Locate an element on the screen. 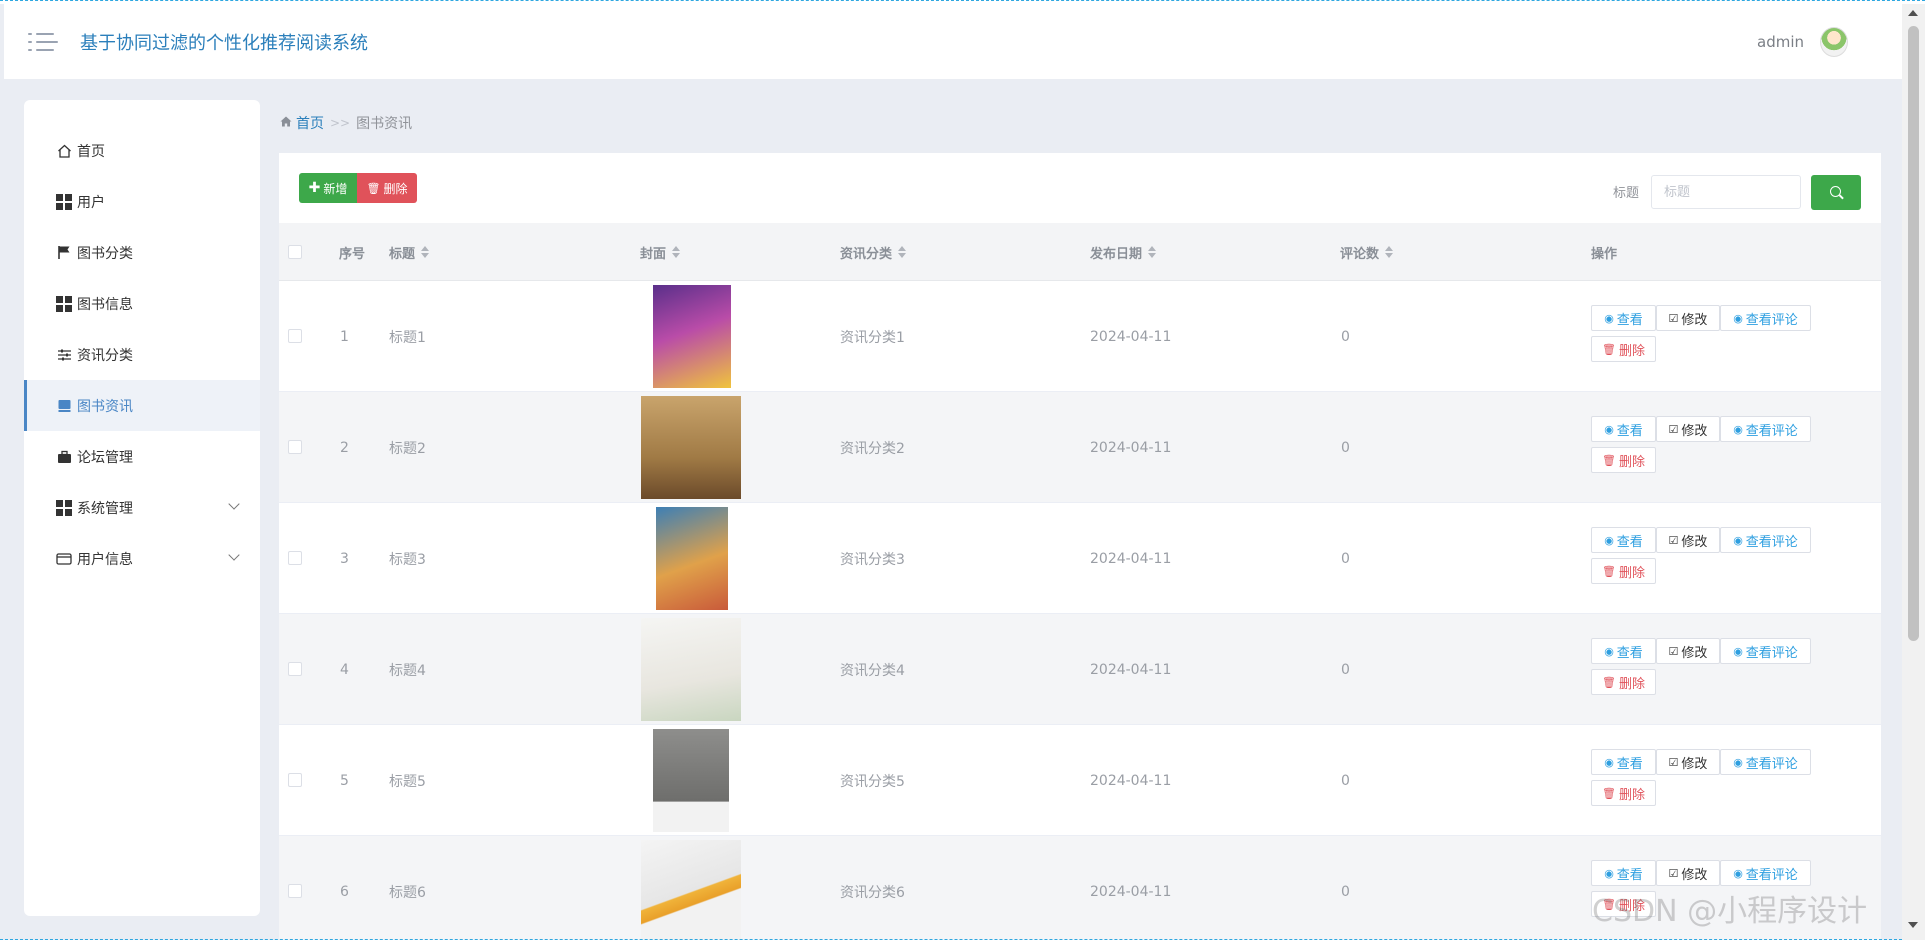 This screenshot has width=1925, height=940. scroll-down-arrow-icon is located at coordinates (1913, 925).